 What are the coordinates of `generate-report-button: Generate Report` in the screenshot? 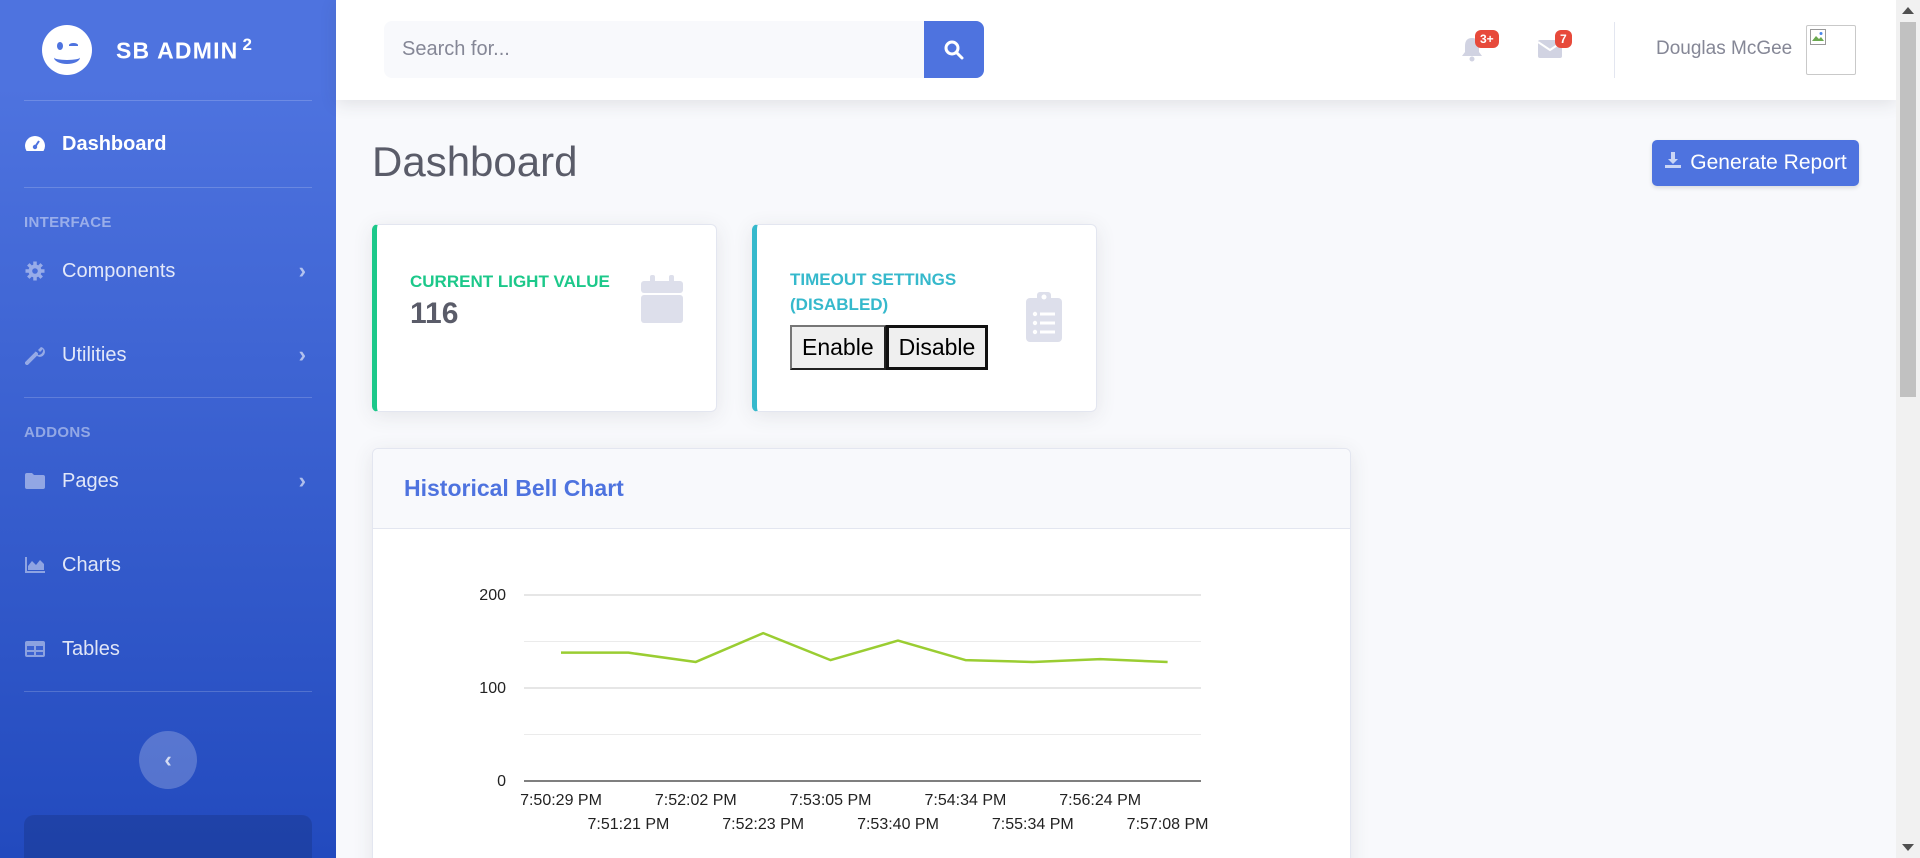 It's located at (1755, 163).